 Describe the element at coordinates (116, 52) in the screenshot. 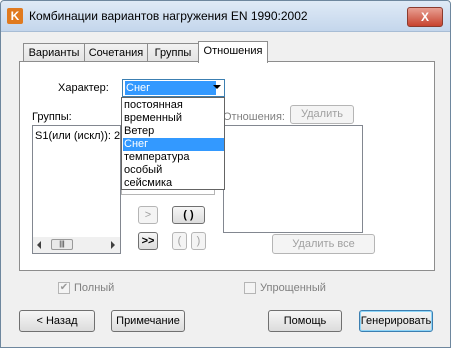

I see `tab-combinations: Сочетания` at that location.